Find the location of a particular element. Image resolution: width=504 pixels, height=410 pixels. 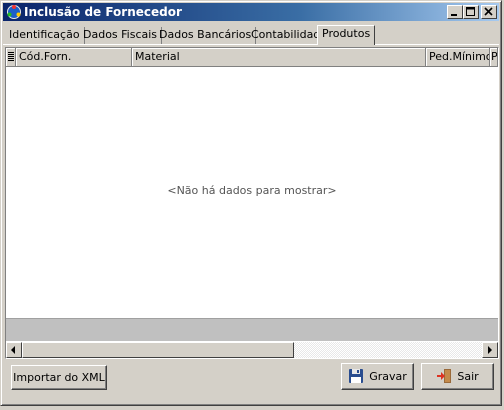

grid-footer is located at coordinates (252, 329).